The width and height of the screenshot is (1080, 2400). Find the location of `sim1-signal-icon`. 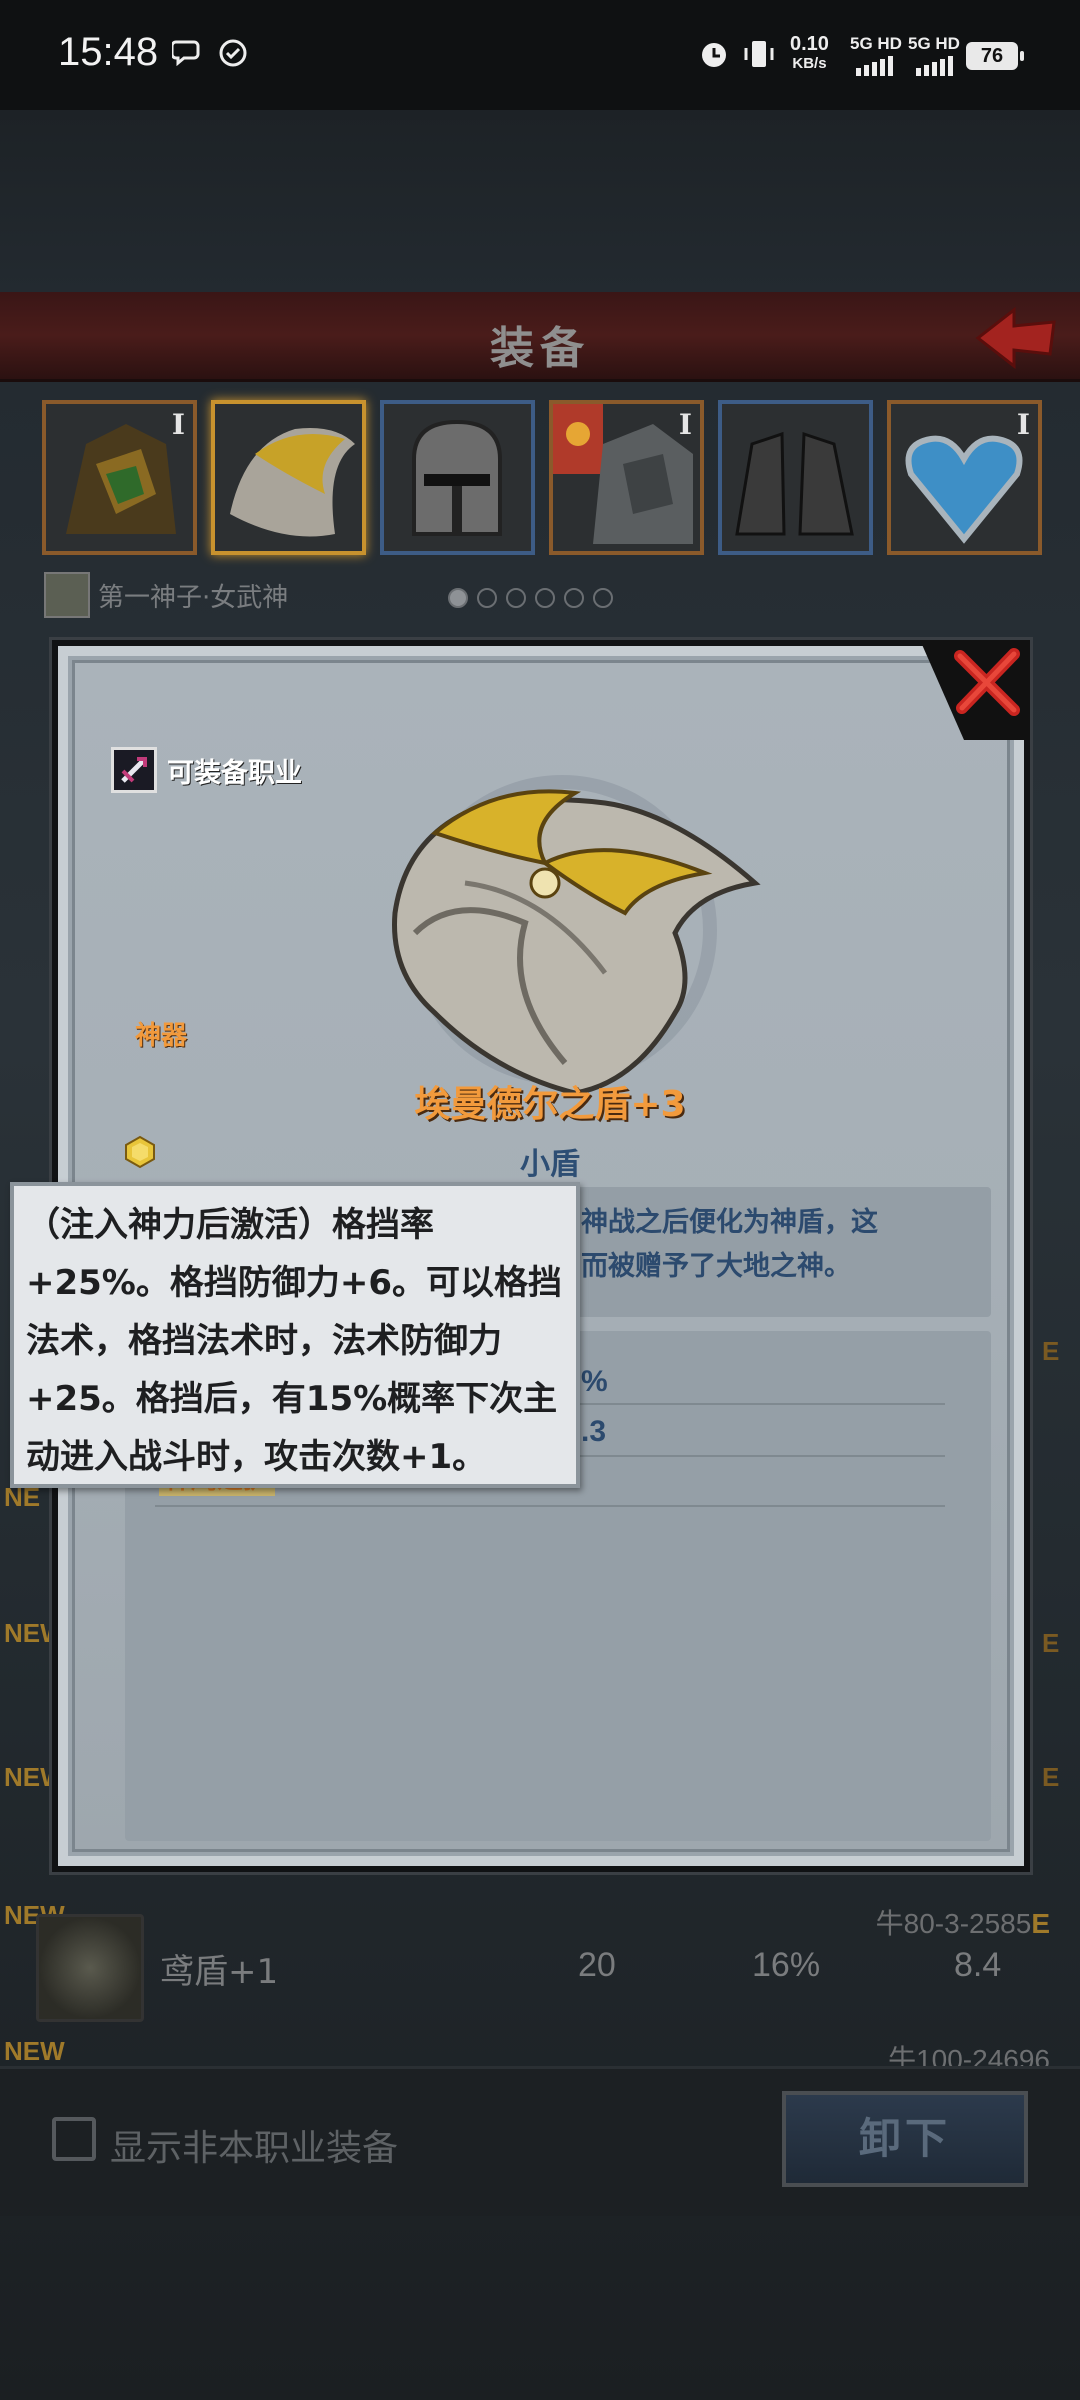

sim1-signal-icon is located at coordinates (874, 66).